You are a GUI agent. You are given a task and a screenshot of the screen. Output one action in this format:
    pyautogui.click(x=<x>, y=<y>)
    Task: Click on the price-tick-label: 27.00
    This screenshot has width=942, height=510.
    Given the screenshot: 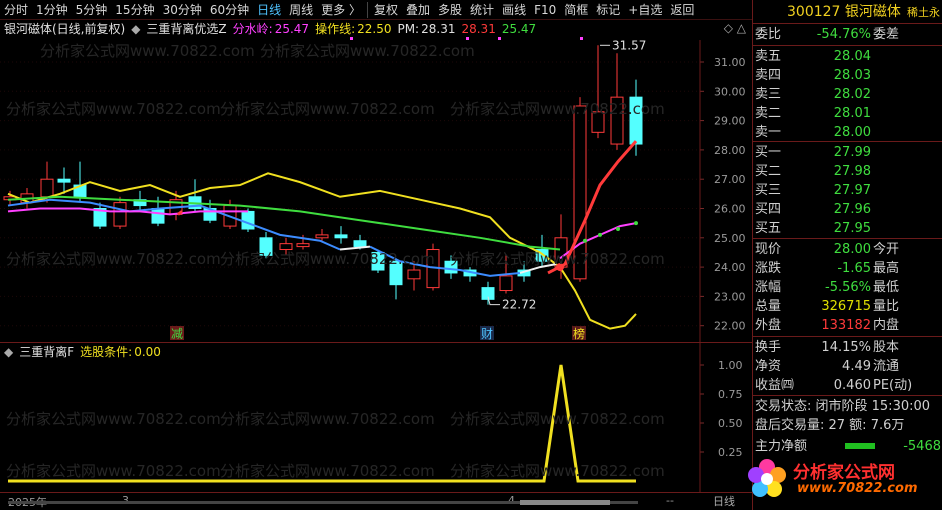 What is the action you would take?
    pyautogui.click(x=730, y=179)
    